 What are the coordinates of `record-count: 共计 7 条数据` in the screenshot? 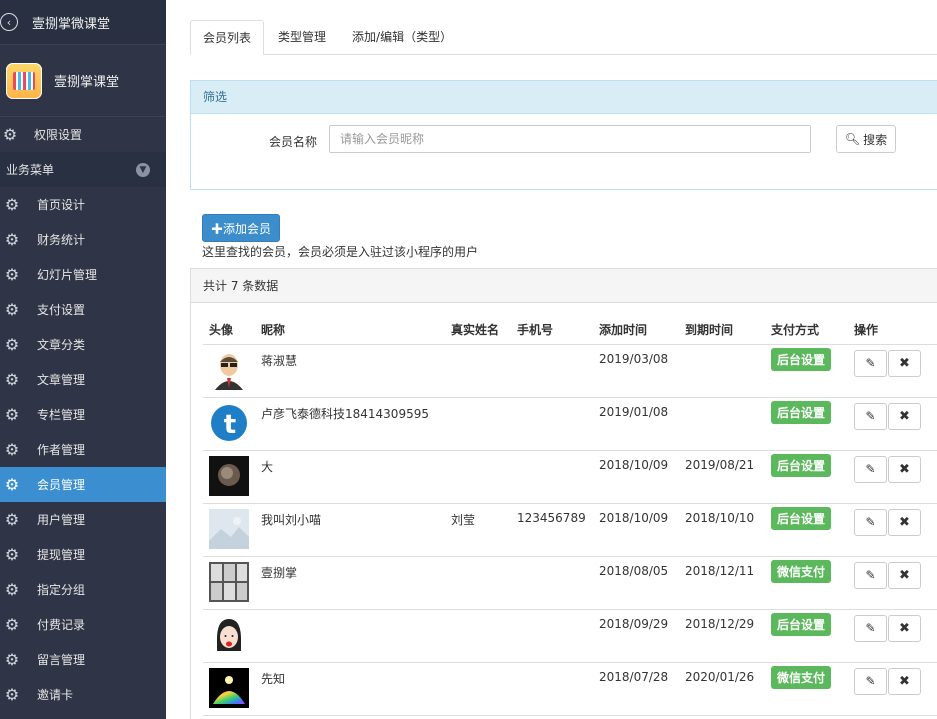 It's located at (564, 286).